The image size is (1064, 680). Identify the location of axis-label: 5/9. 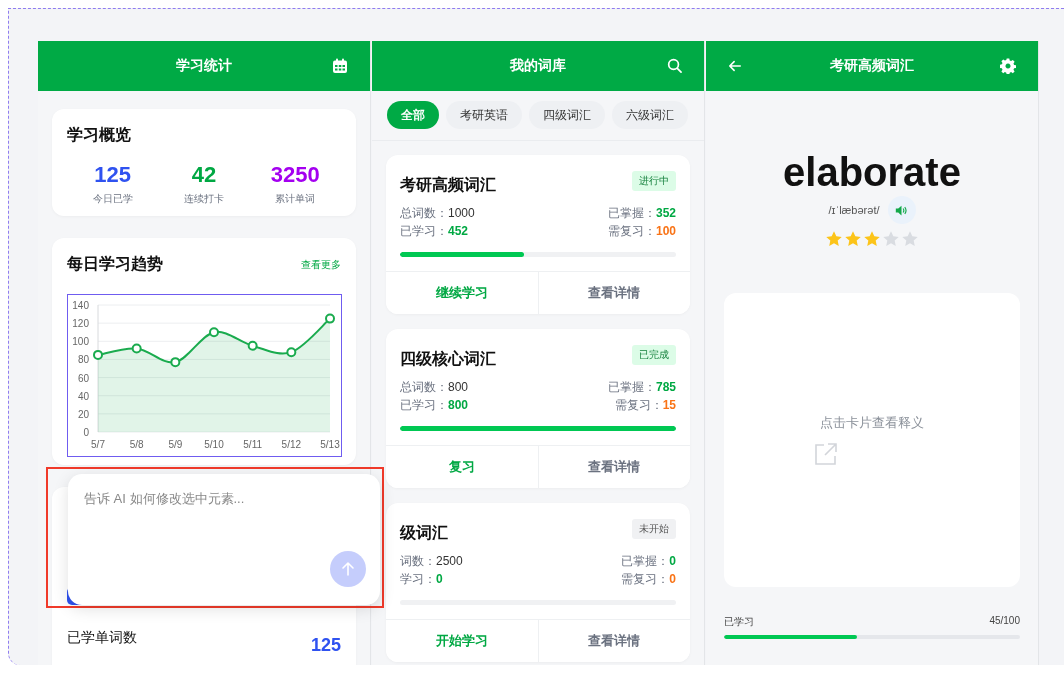
(175, 444).